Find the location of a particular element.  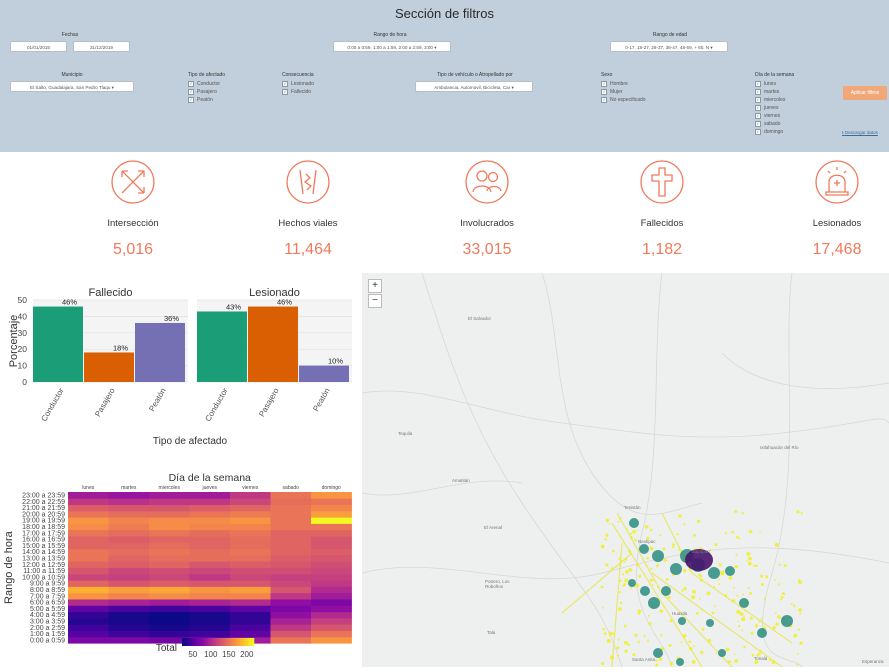

checkbox-conductor: ✓ Conductor is located at coordinates (204, 84).